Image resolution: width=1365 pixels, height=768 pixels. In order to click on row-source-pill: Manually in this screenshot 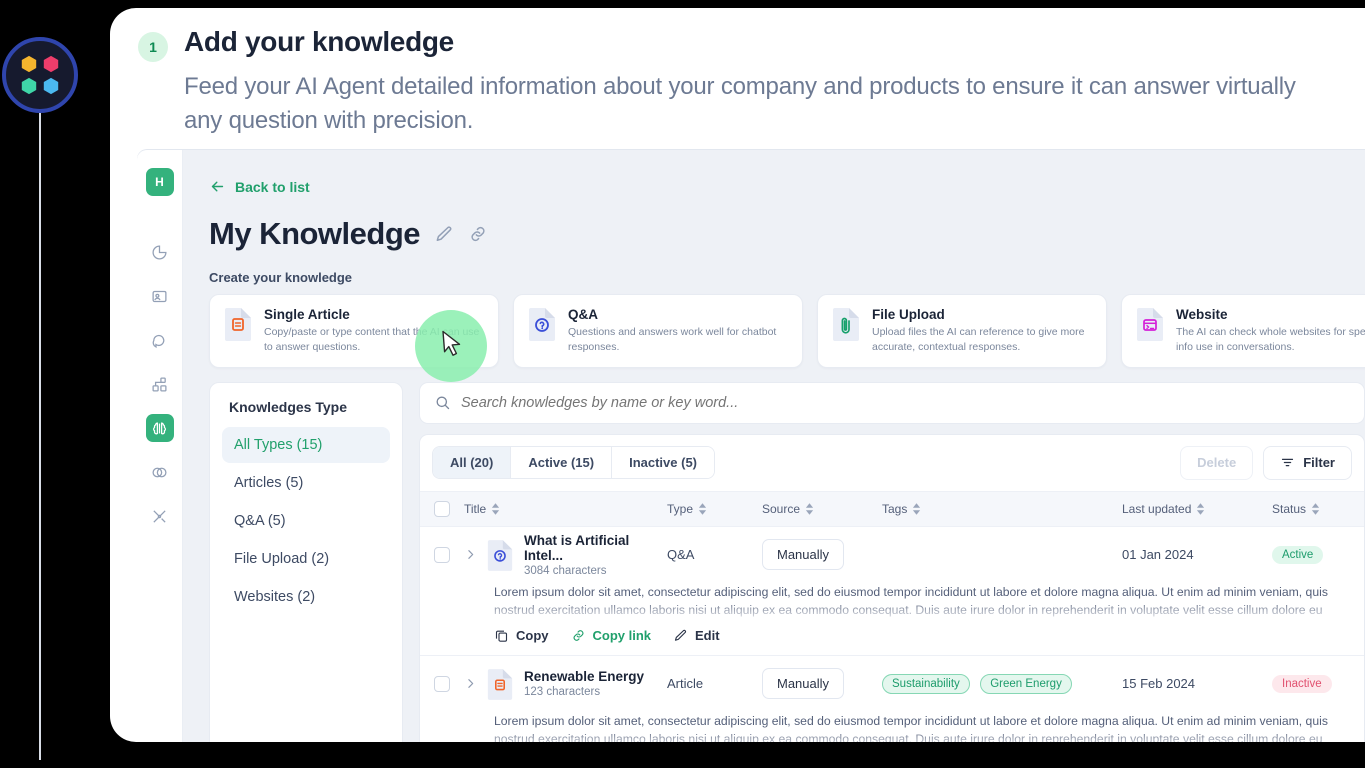, I will do `click(803, 684)`.